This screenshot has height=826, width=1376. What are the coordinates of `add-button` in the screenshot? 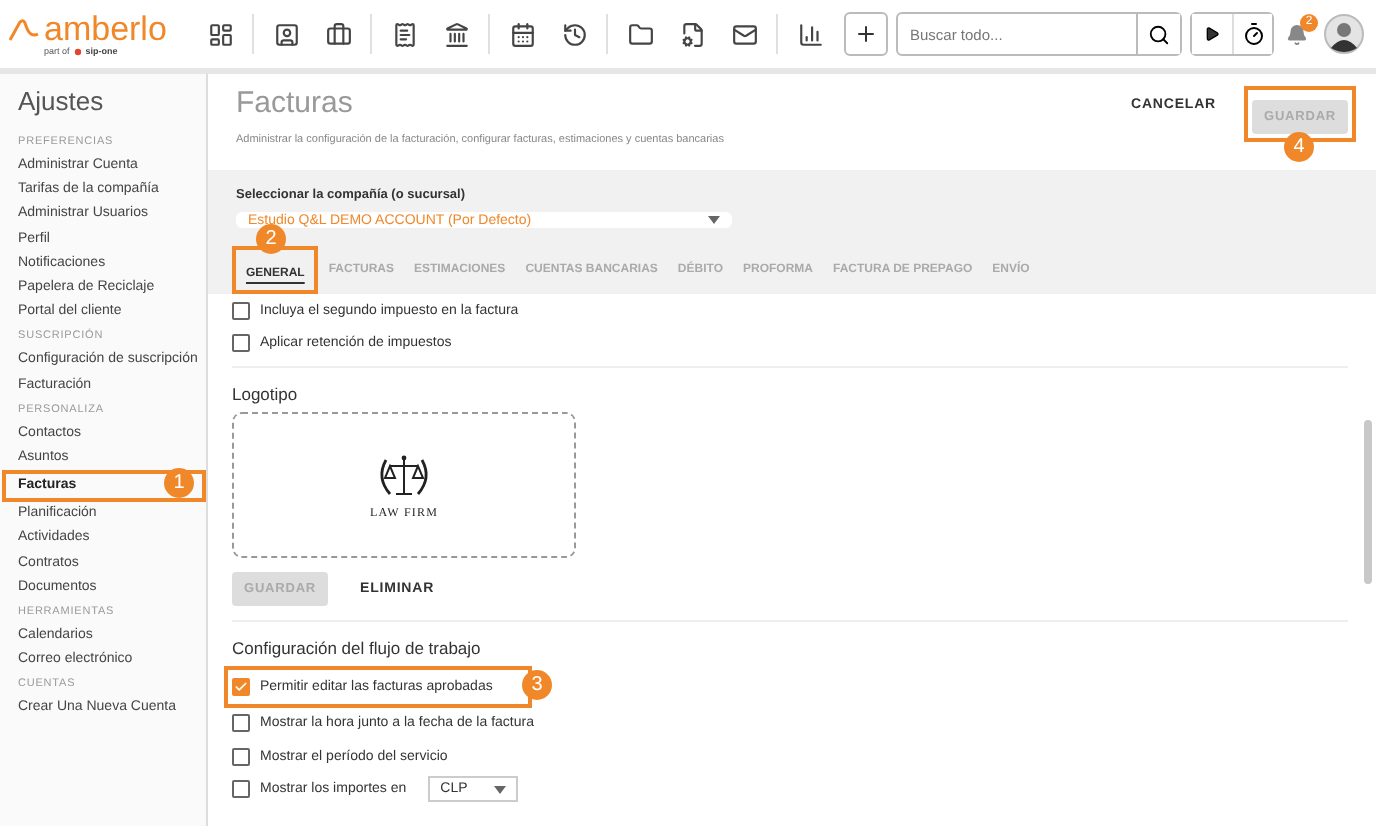 It's located at (866, 34).